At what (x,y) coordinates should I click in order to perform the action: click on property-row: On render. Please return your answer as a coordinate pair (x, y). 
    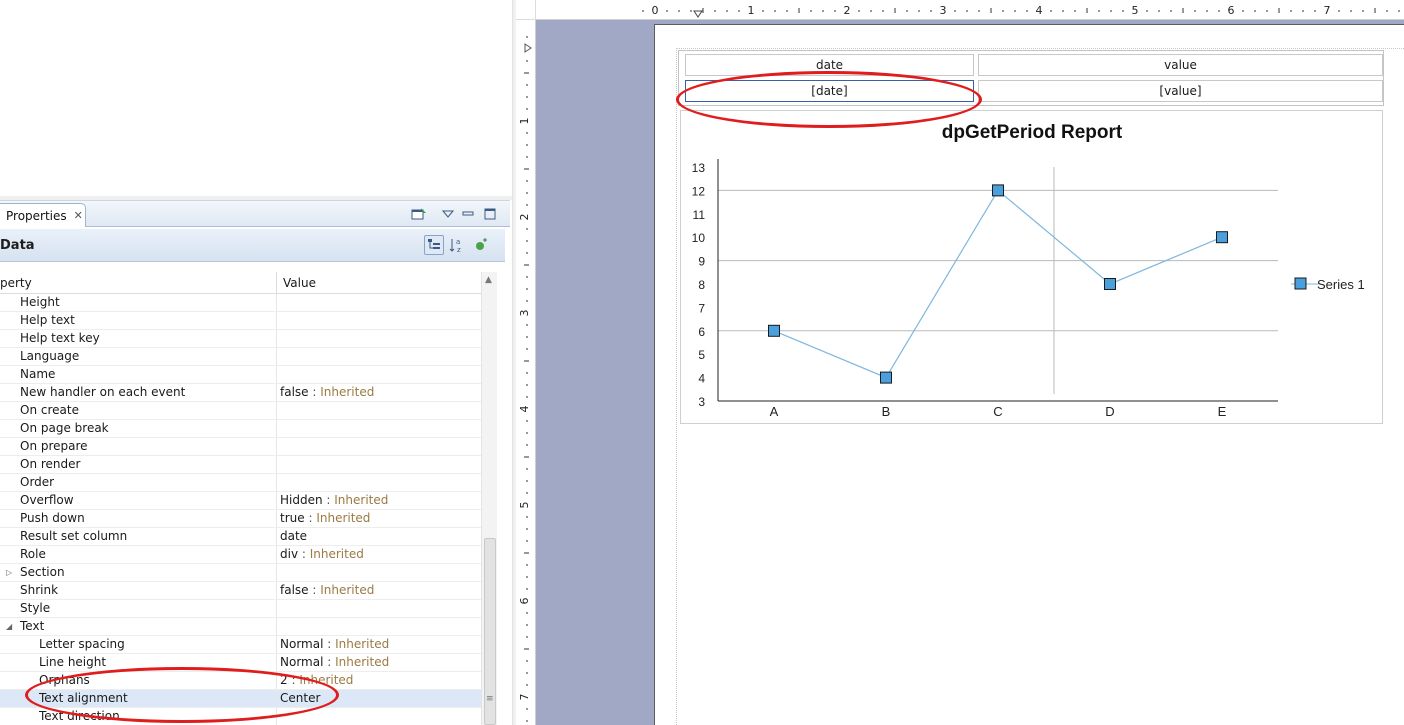
    Looking at the image, I should click on (240, 465).